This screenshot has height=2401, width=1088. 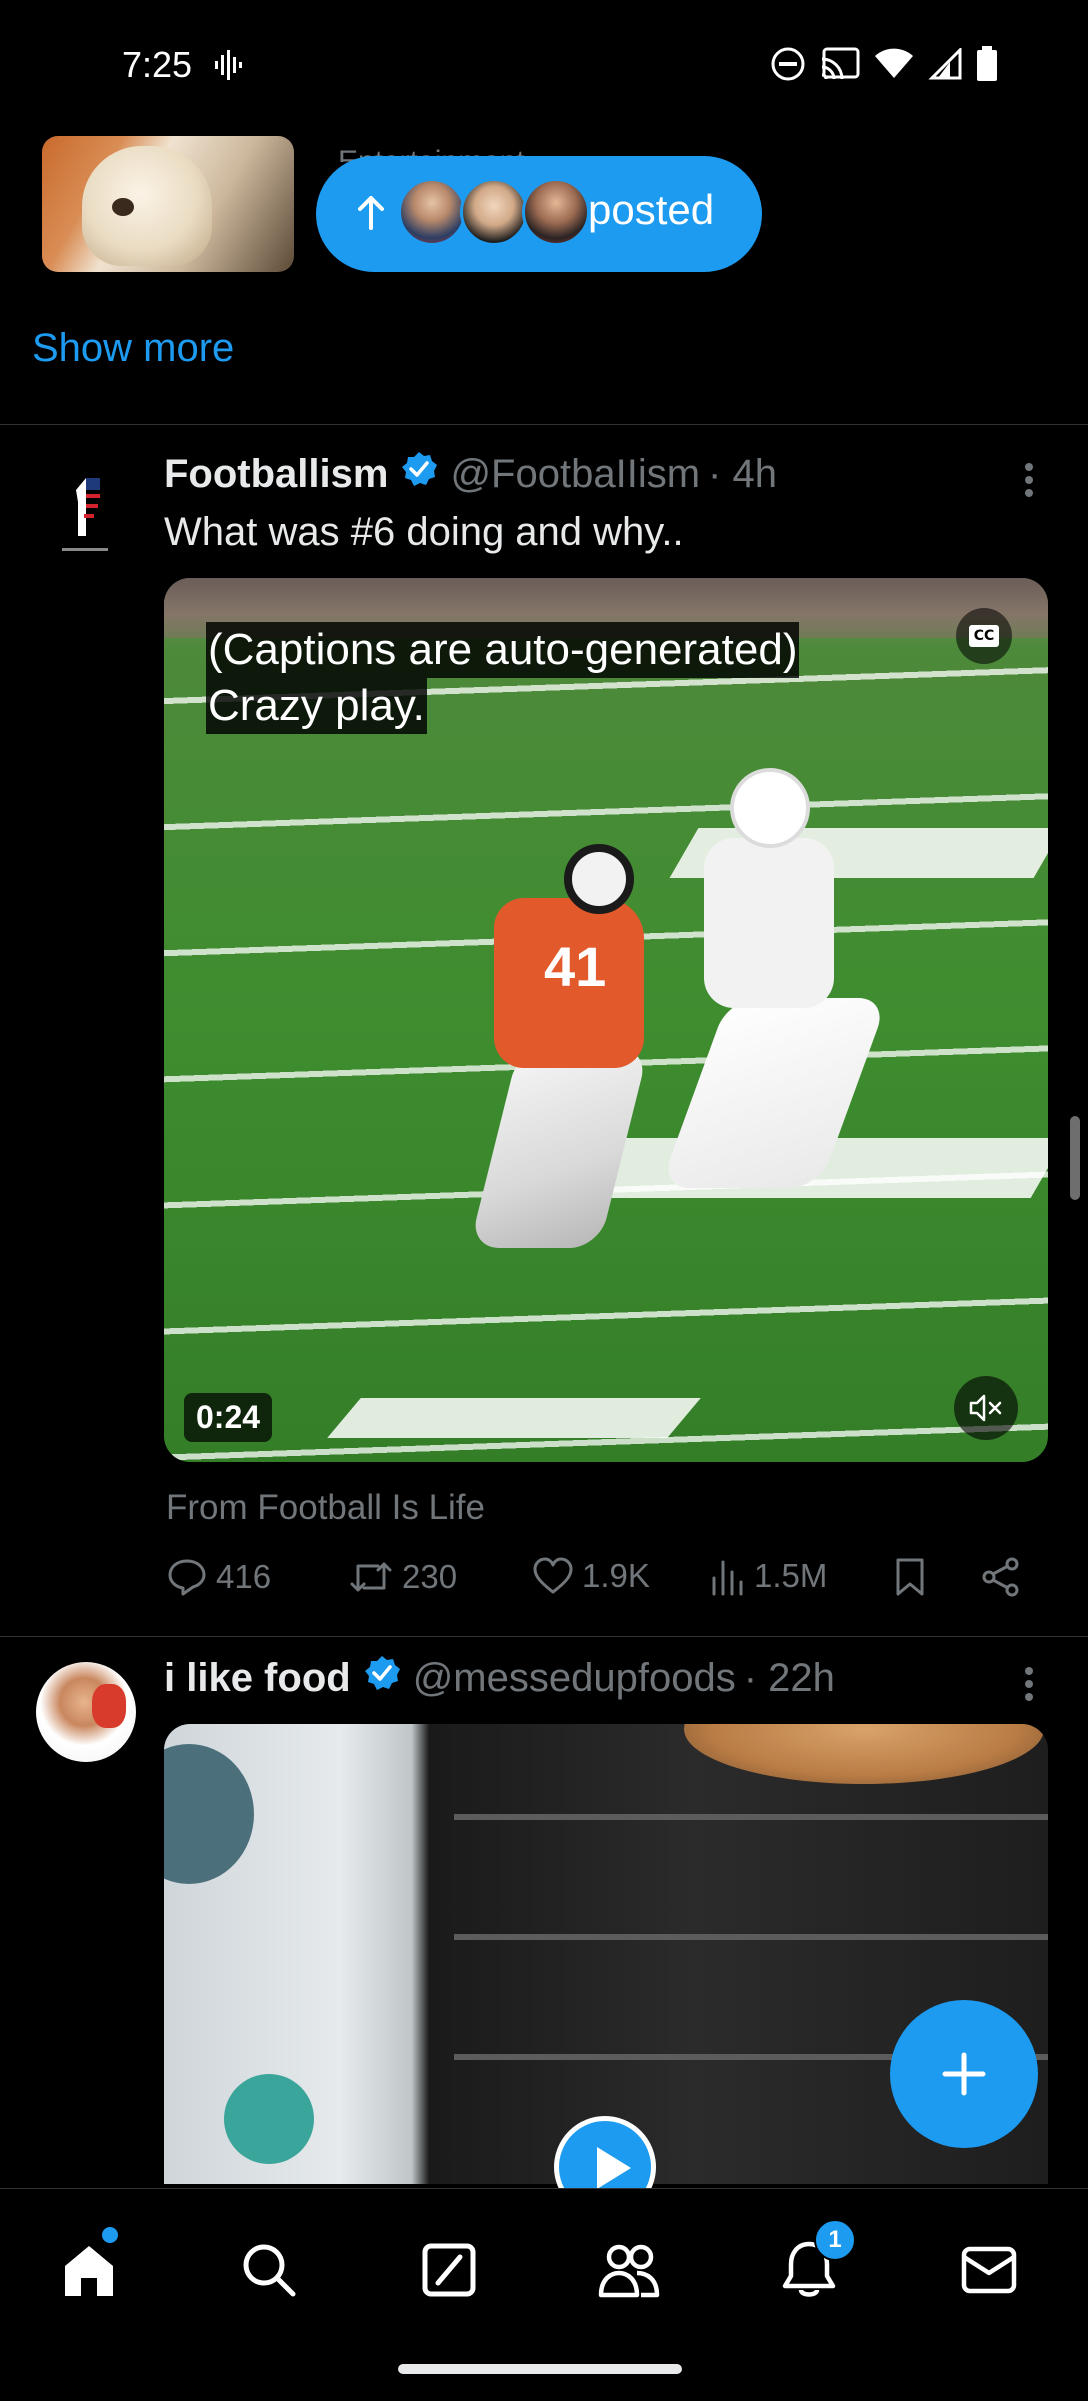 What do you see at coordinates (835, 2240) in the screenshot?
I see `notification-badge: 1` at bounding box center [835, 2240].